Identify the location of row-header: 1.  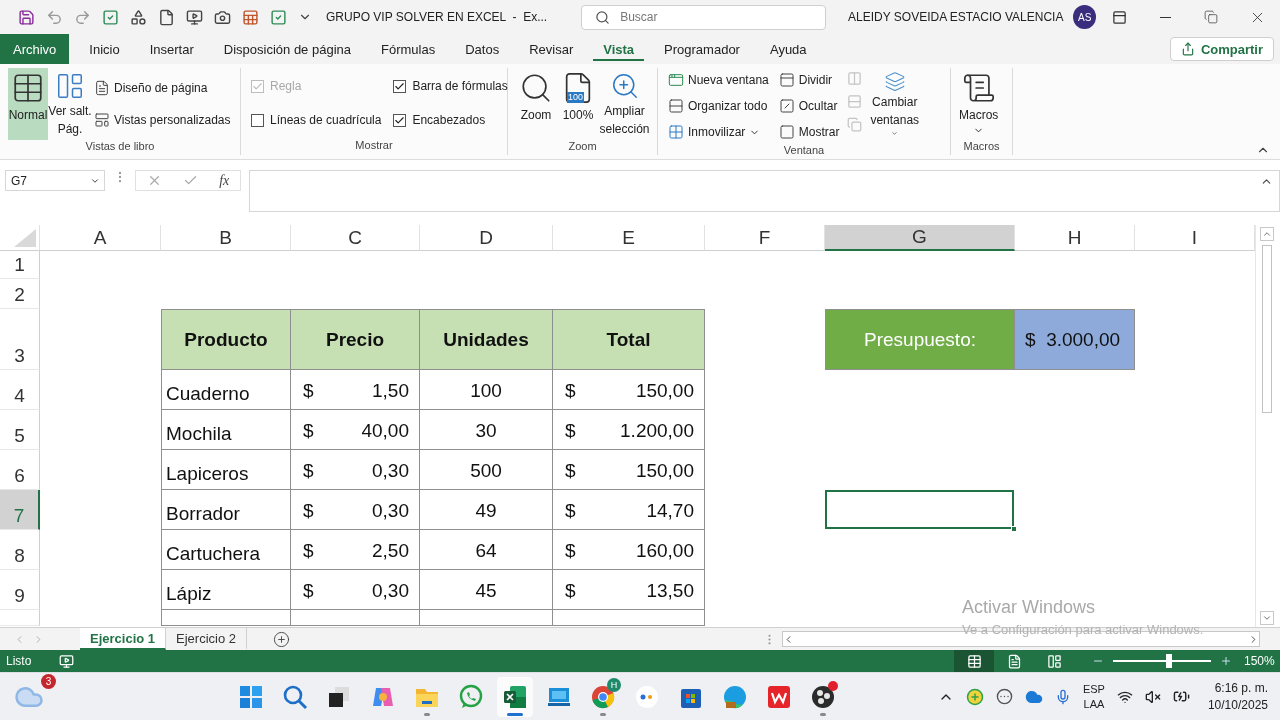
(20, 265).